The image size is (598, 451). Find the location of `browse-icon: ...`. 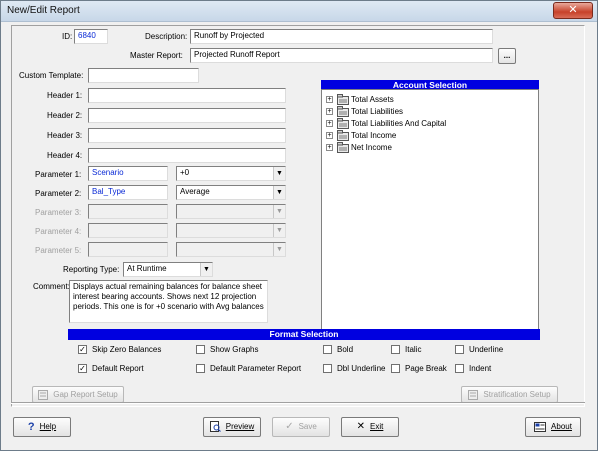

browse-icon: ... is located at coordinates (507, 56).